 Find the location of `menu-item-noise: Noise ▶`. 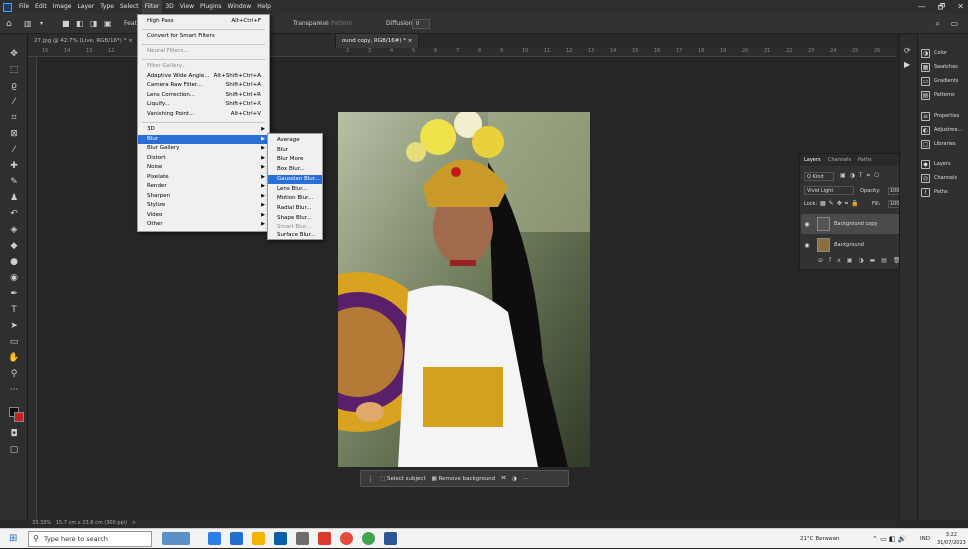

menu-item-noise: Noise ▶ is located at coordinates (203, 168).